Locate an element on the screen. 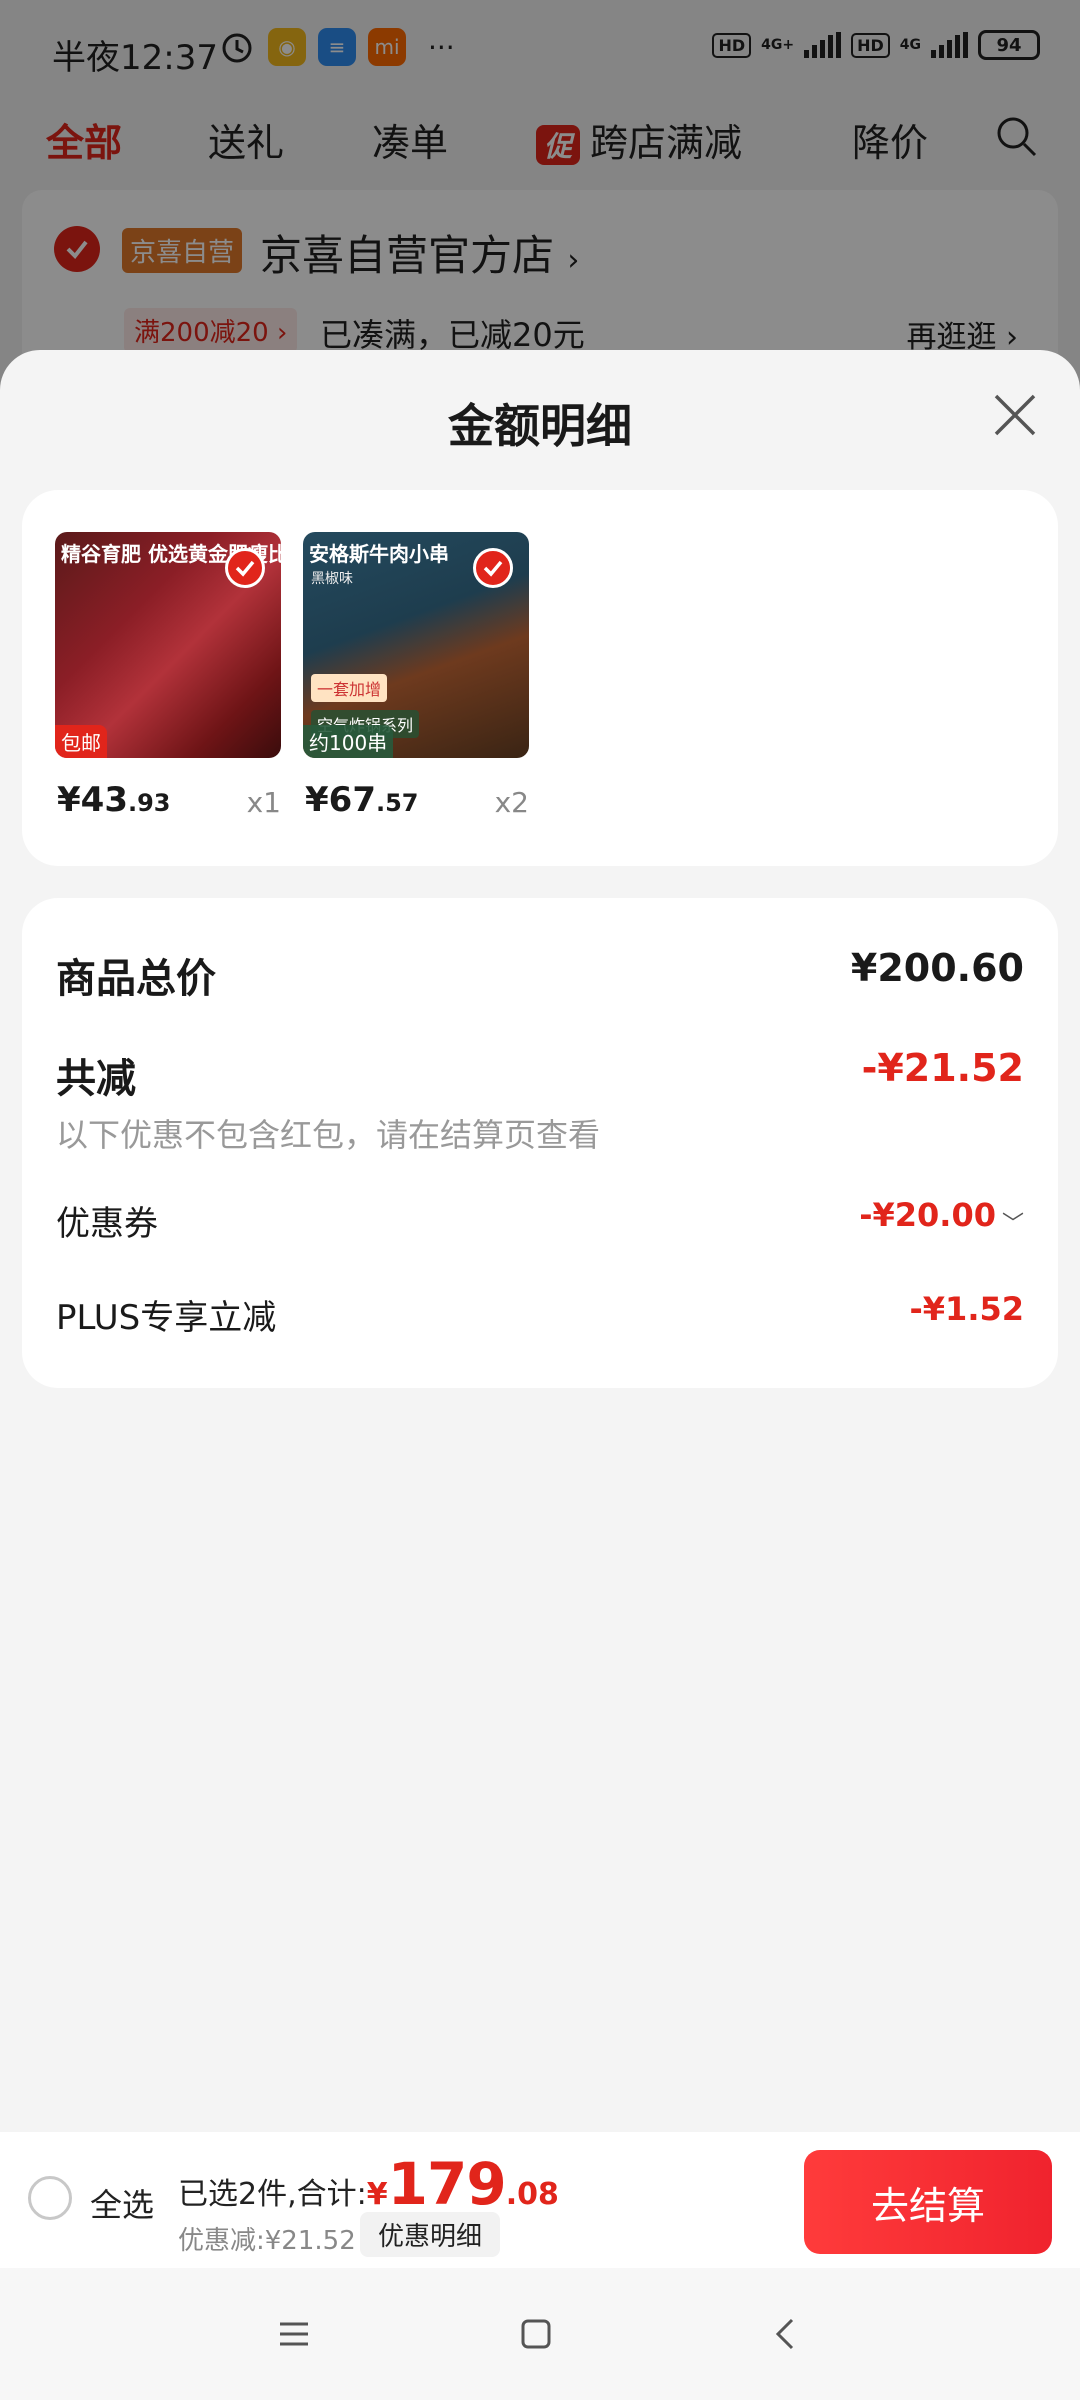  product-image: 精谷育肥 优选黄金肥瘦比 包邮 is located at coordinates (168, 645).